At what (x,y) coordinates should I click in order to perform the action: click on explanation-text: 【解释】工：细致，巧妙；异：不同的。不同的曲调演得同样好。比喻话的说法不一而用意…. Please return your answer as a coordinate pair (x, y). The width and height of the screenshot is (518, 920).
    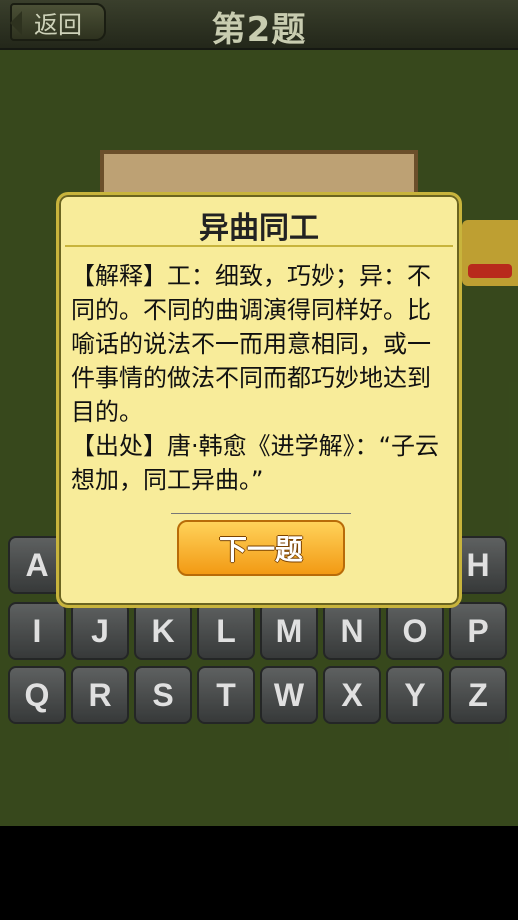
    Looking at the image, I should click on (251, 344).